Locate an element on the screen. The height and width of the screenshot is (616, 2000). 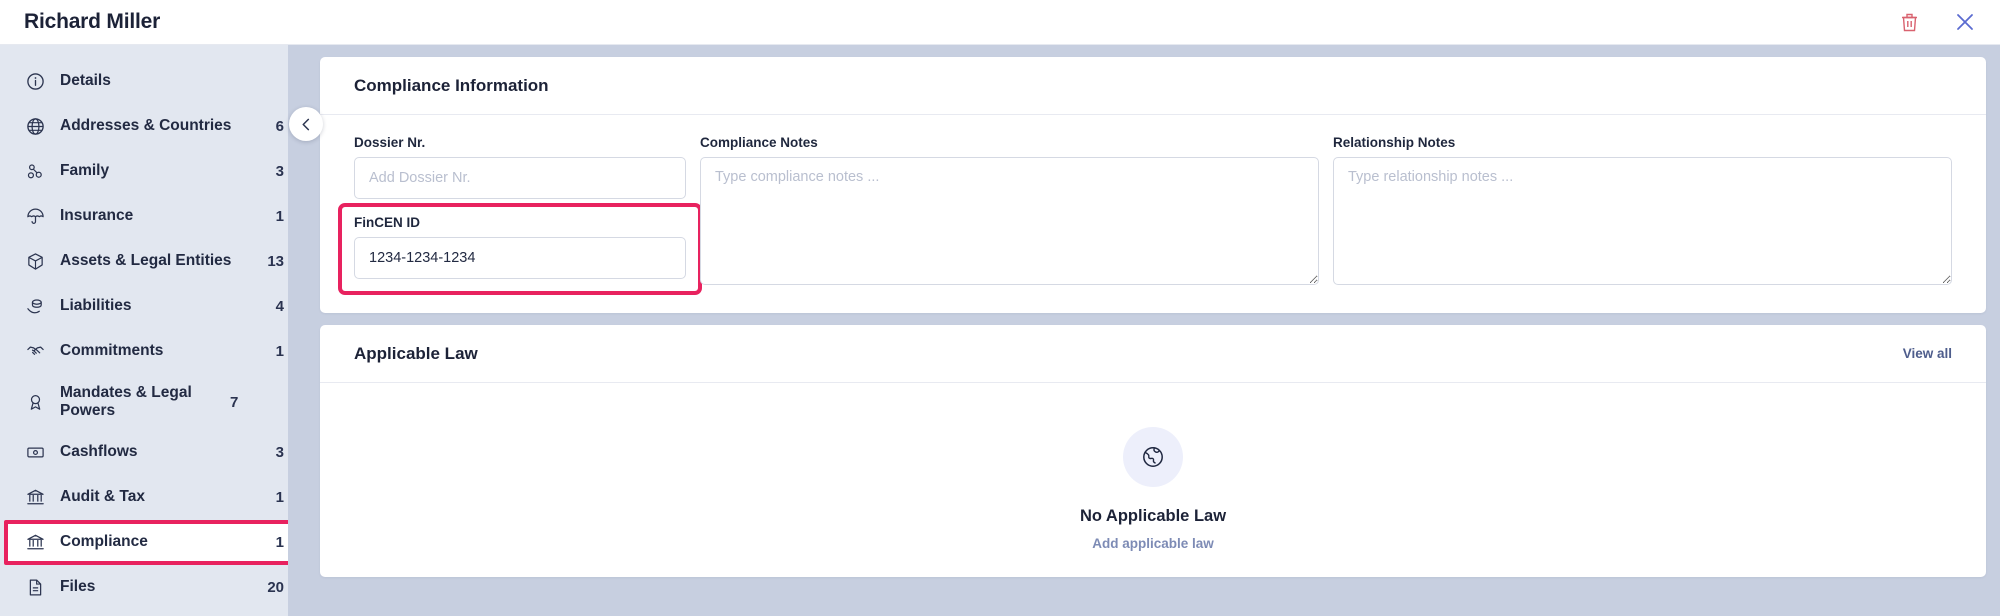
applicable-law-card-header: Applicable Law View all is located at coordinates (1153, 354).